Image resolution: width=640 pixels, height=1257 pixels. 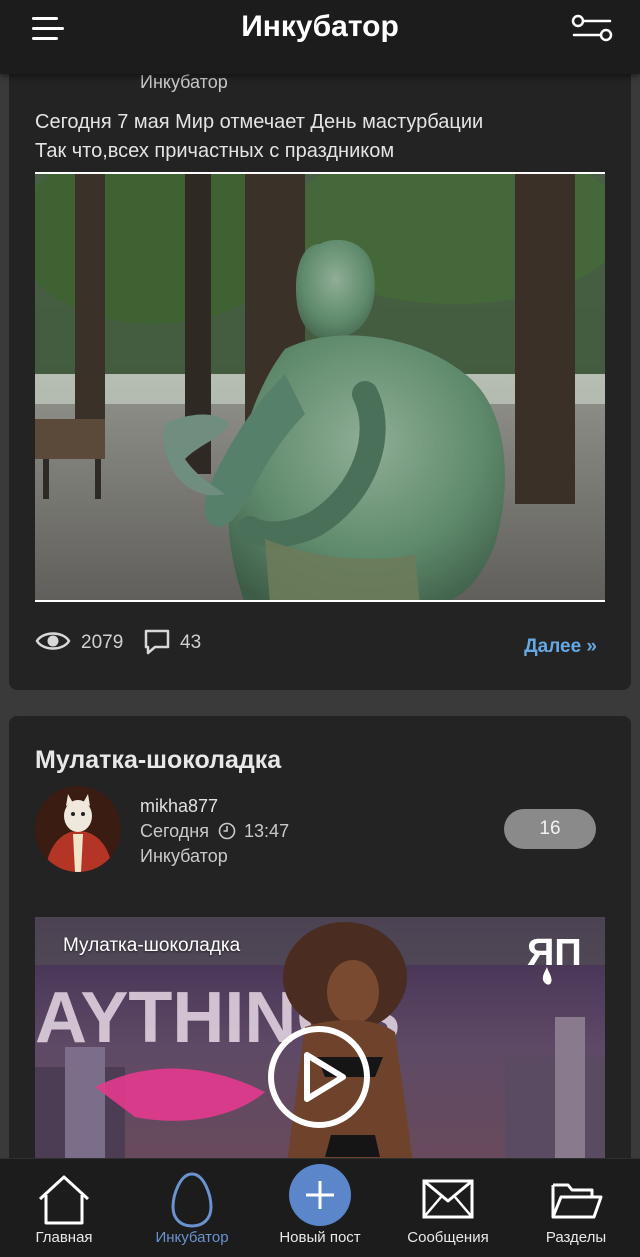 I want to click on watermark-logo: ЯП, so click(x=558, y=959).